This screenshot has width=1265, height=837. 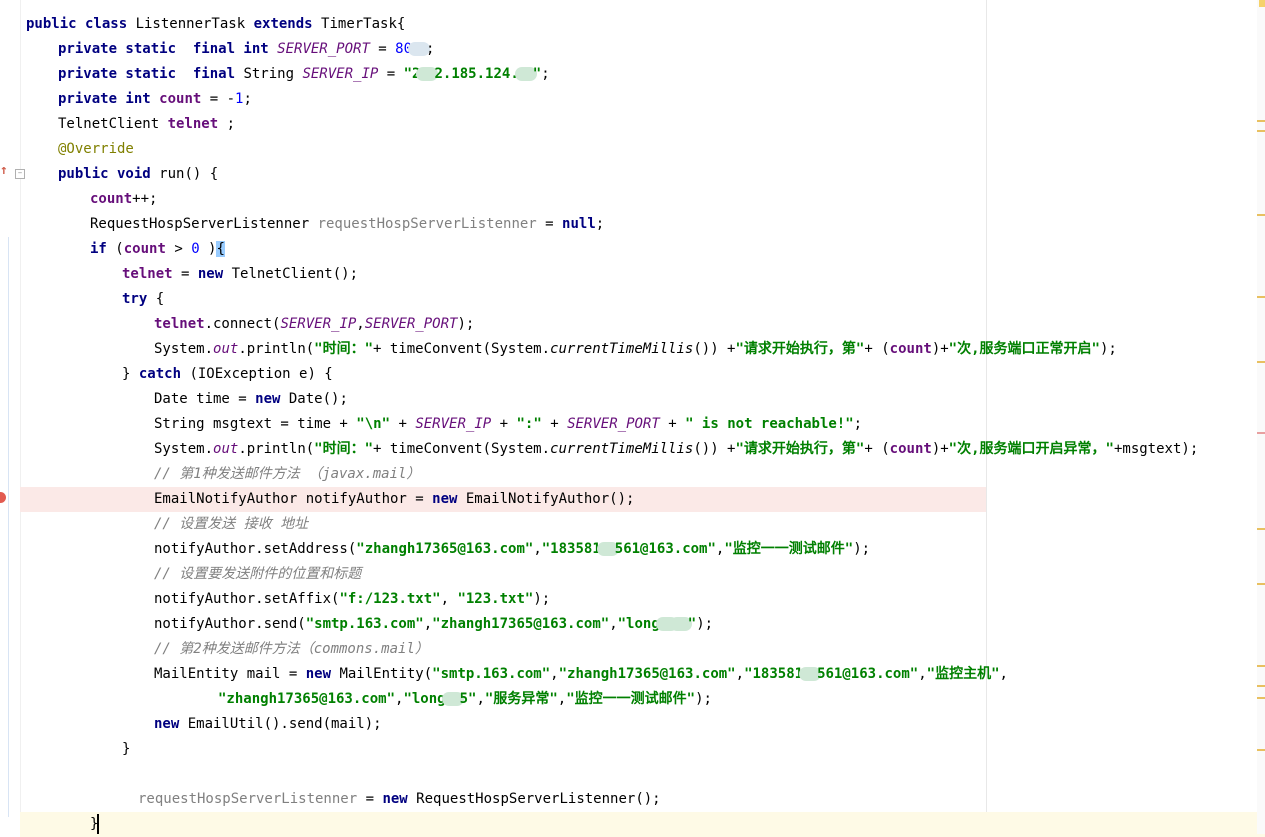 I want to click on code-token: private static final, so click(x=151, y=74).